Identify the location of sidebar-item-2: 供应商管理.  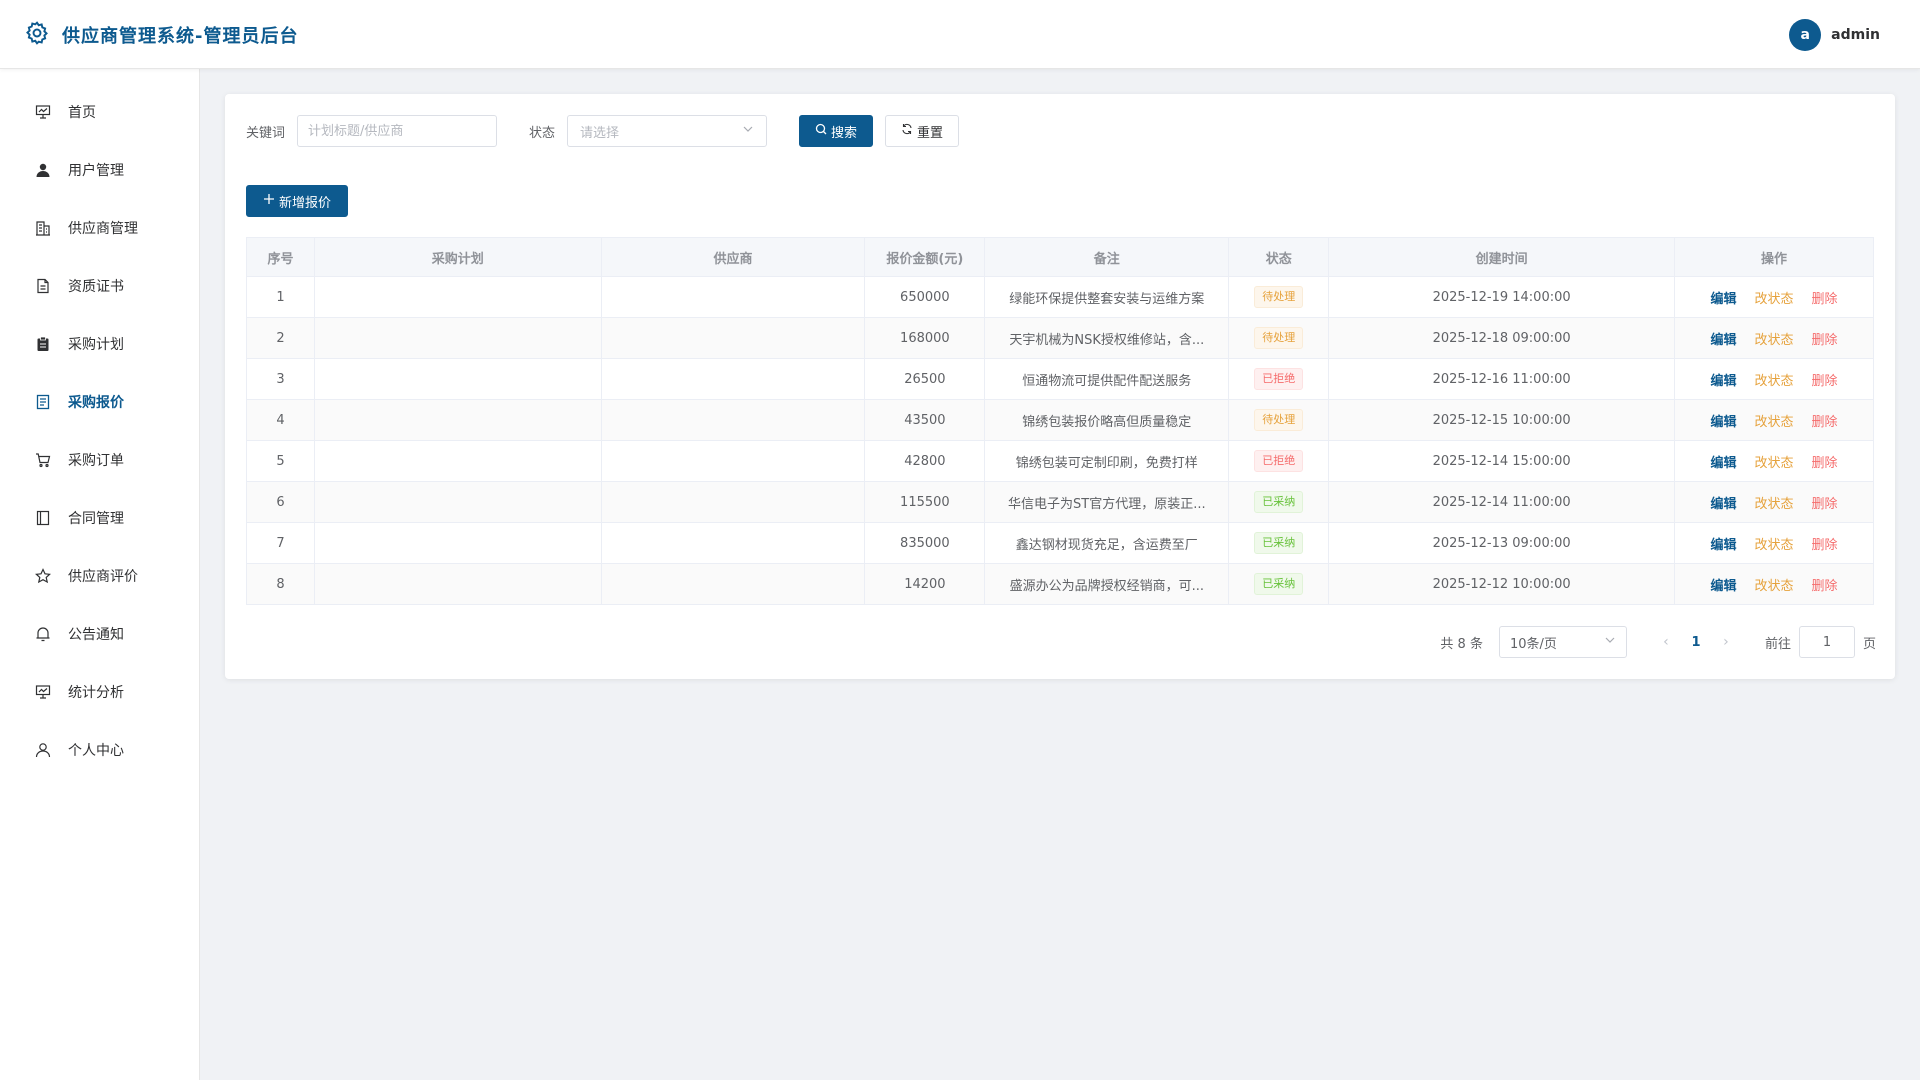
(99, 228).